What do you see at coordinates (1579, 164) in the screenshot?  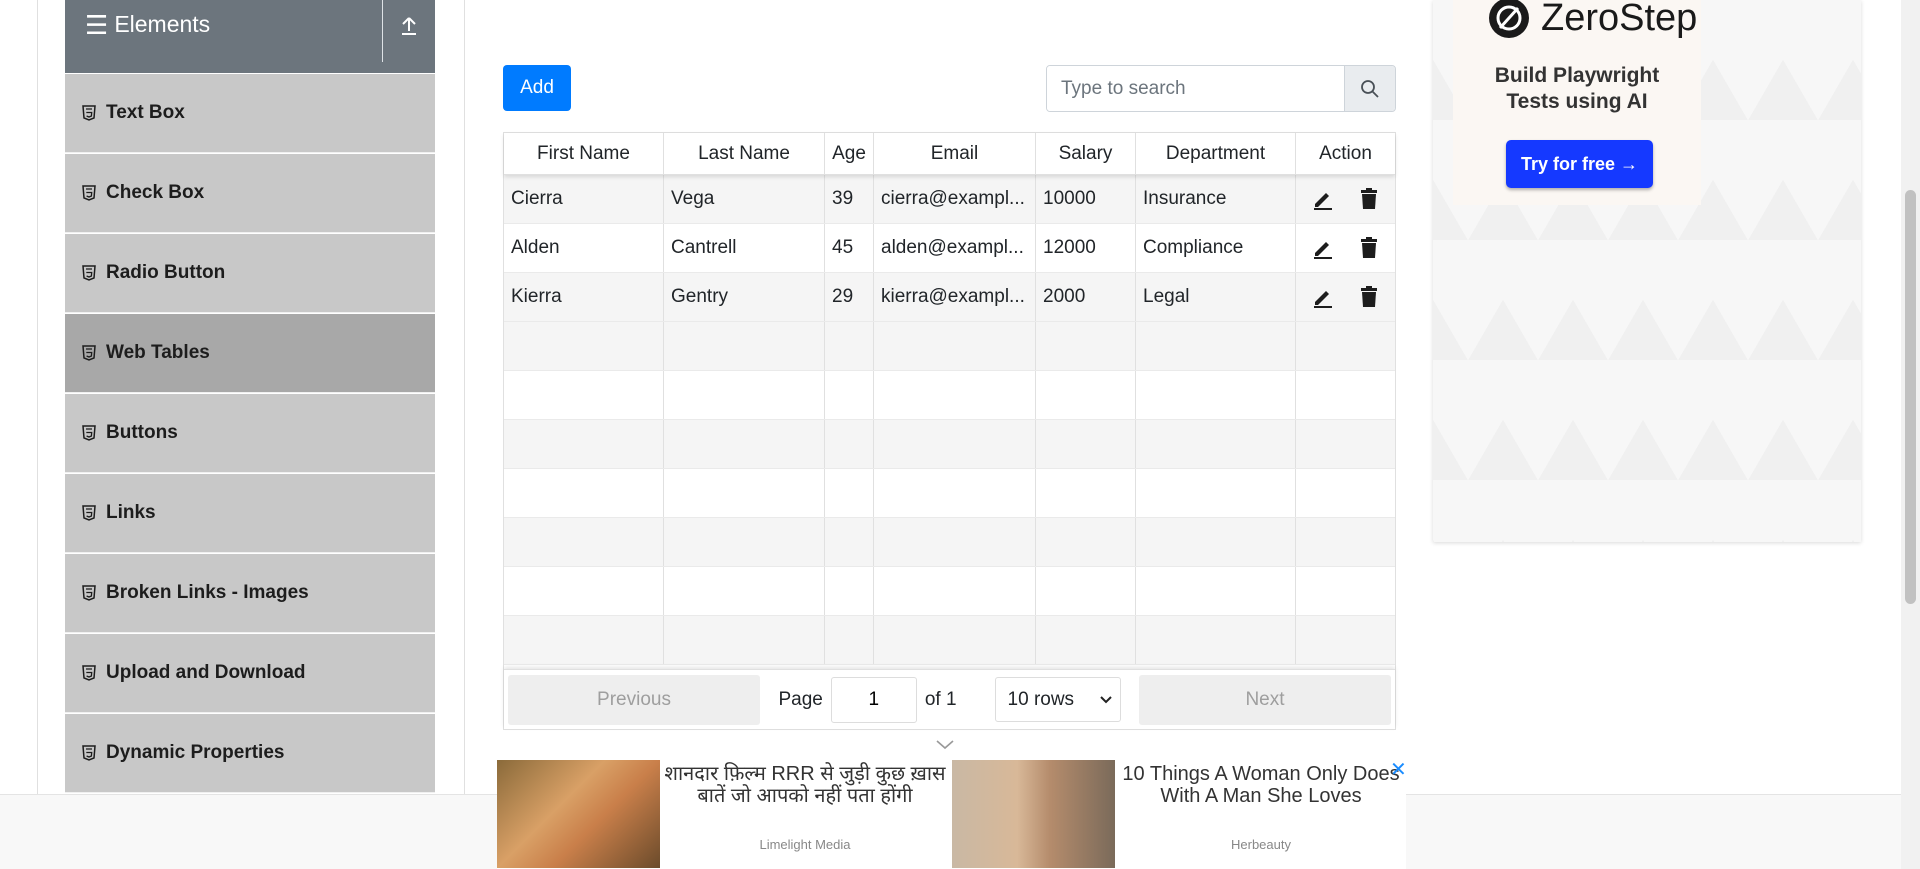 I see `try-for-free-button: Try for free →` at bounding box center [1579, 164].